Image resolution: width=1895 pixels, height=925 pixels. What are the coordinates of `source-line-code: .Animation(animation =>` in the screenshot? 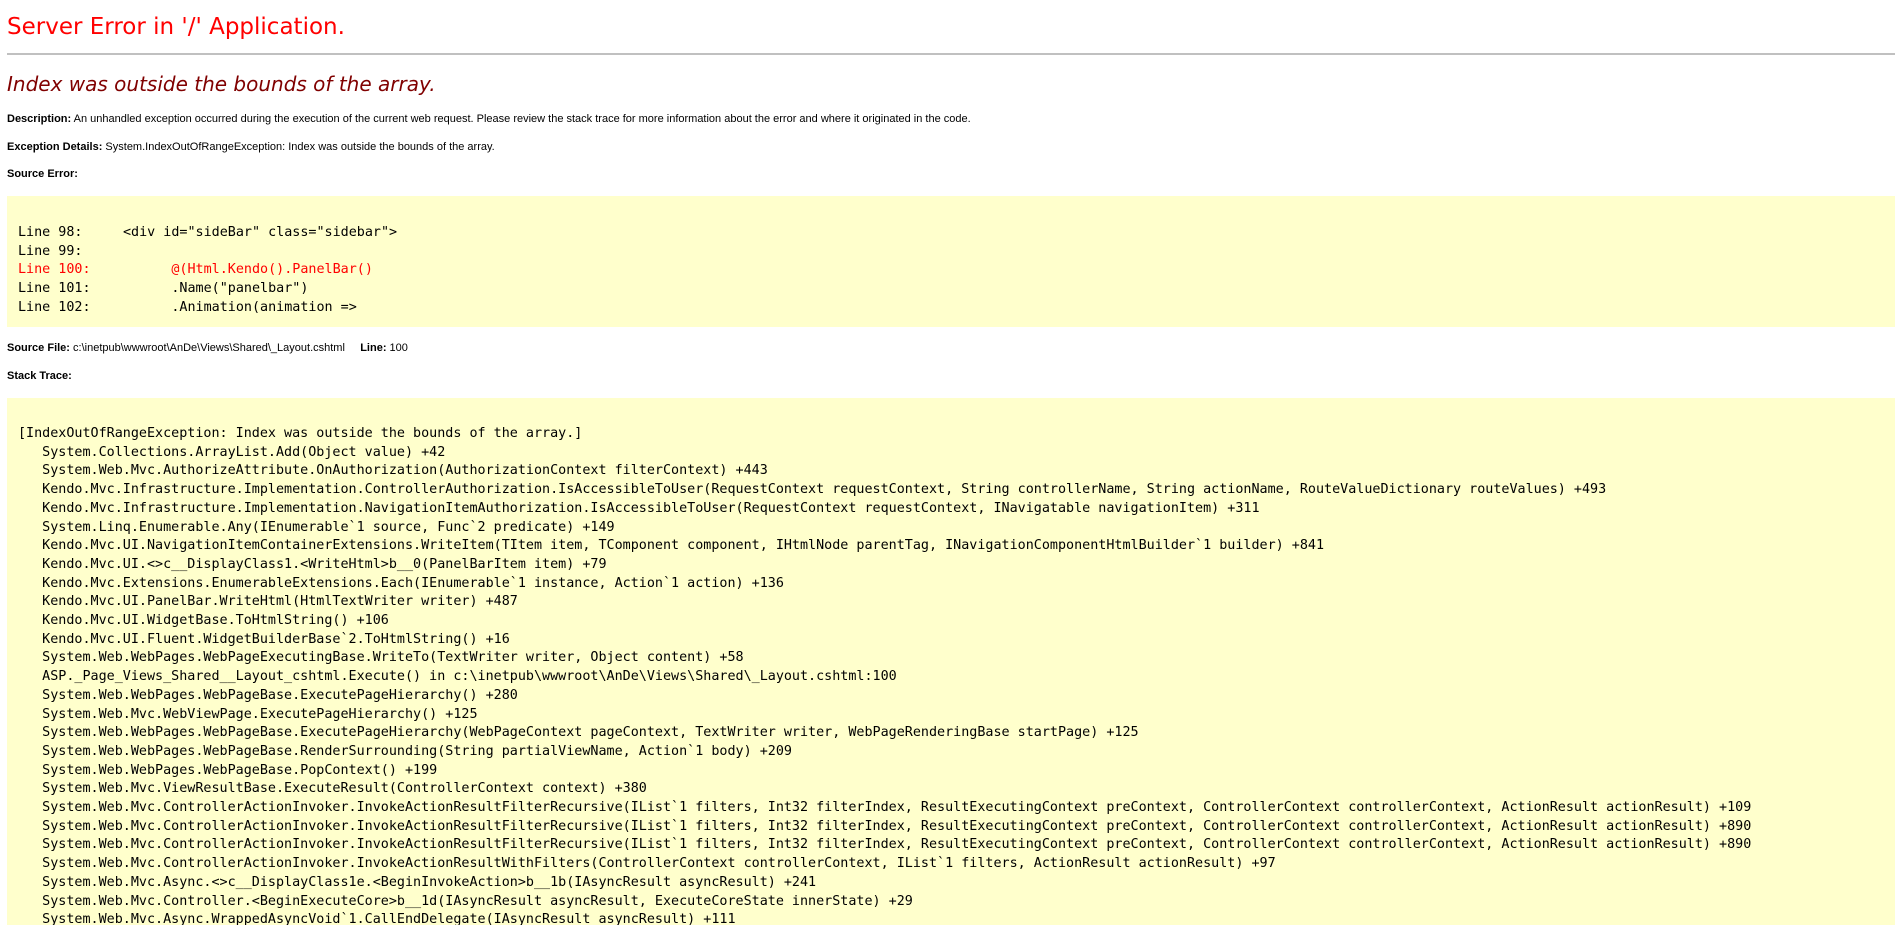 It's located at (240, 307).